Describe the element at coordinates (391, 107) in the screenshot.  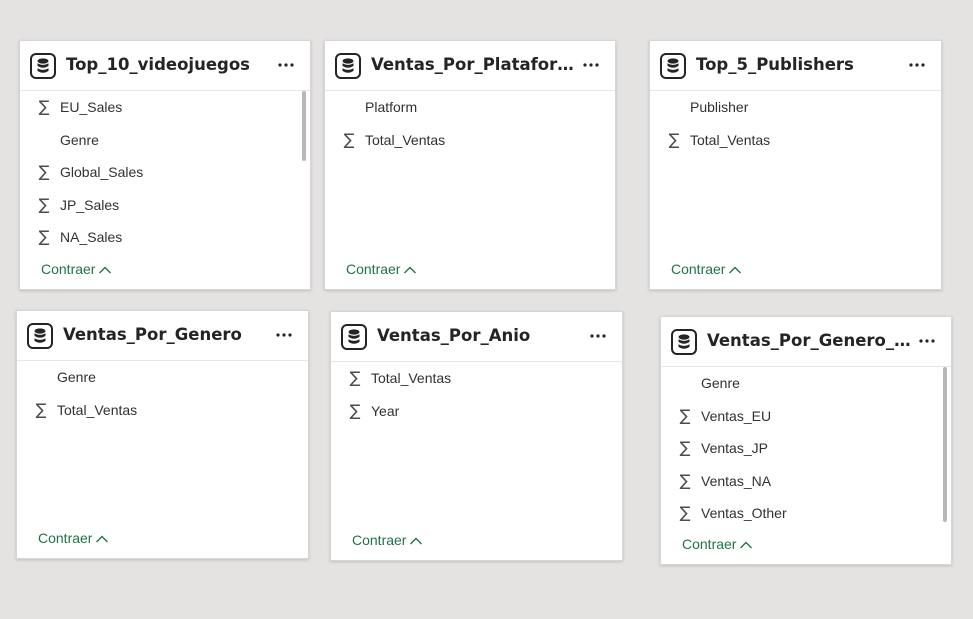
I see `field-name: Platform` at that location.